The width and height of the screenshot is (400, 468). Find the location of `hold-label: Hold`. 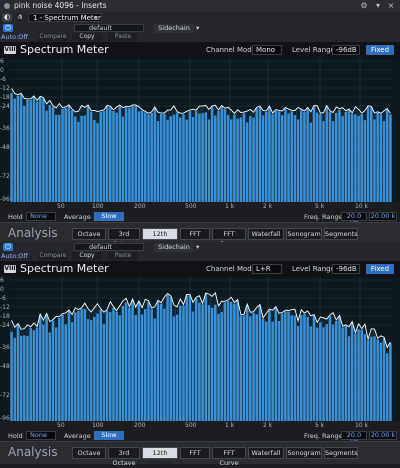

hold-label: Hold is located at coordinates (15, 436).